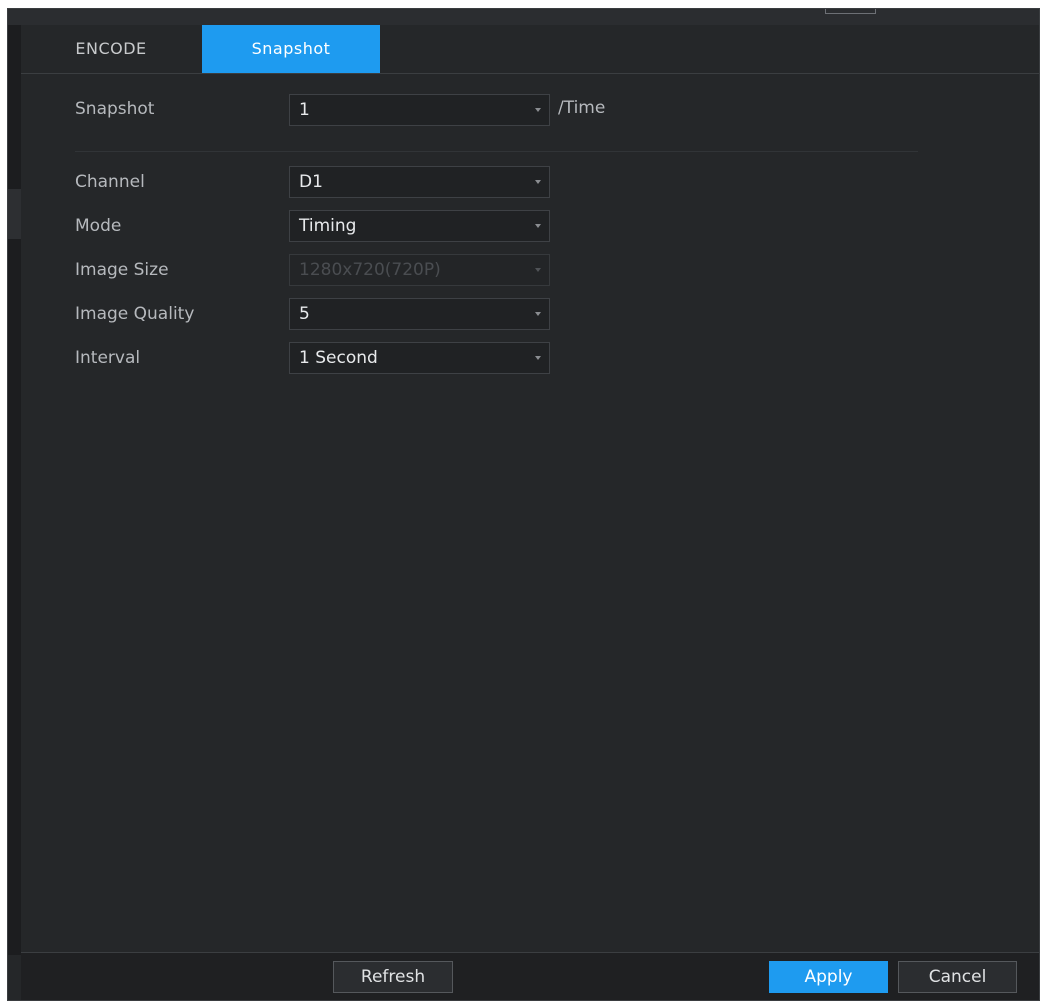  I want to click on window-control, so click(850, 11).